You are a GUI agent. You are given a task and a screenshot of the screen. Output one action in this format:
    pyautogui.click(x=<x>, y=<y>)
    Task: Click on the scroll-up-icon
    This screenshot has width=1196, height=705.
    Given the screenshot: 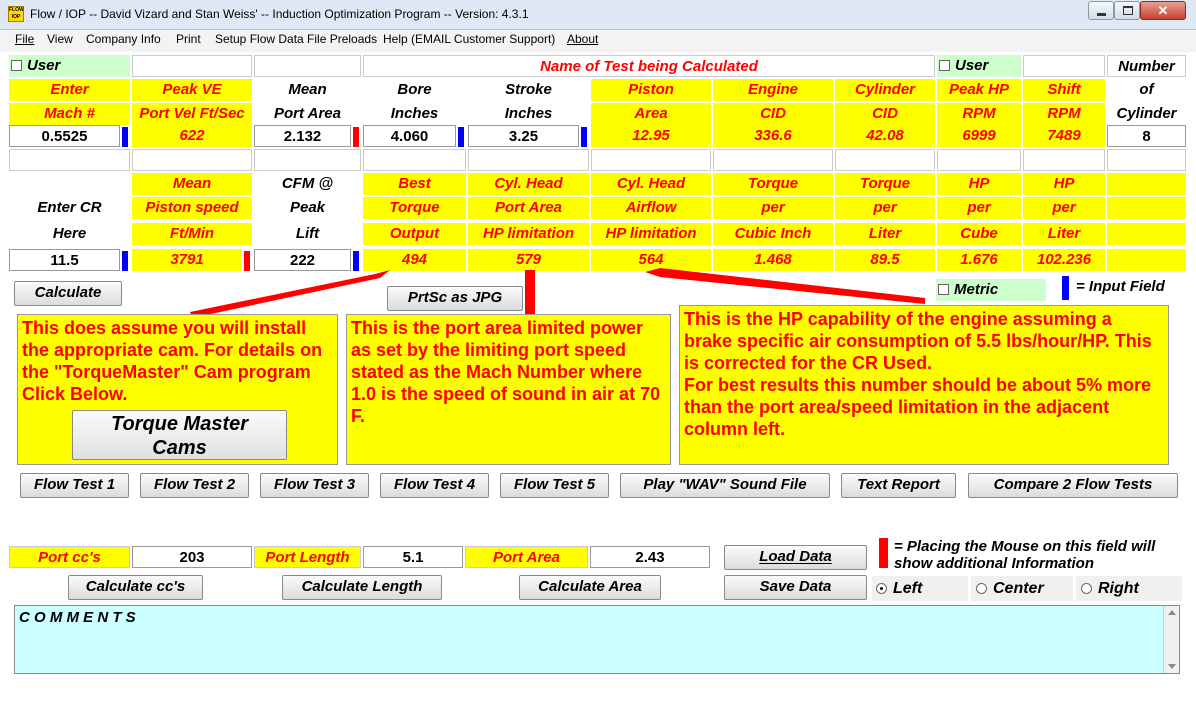 What is the action you would take?
    pyautogui.click(x=1172, y=612)
    